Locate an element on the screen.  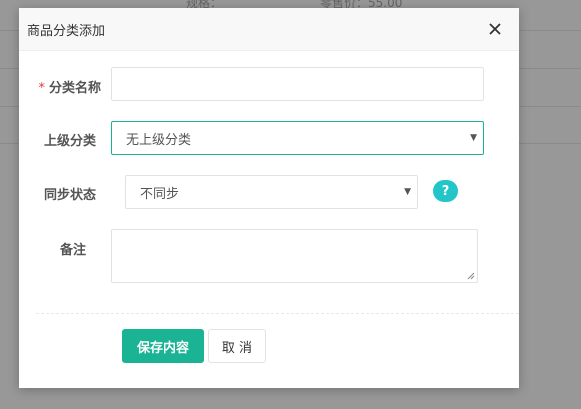
sync-status-value: 不同步 is located at coordinates (160, 194).